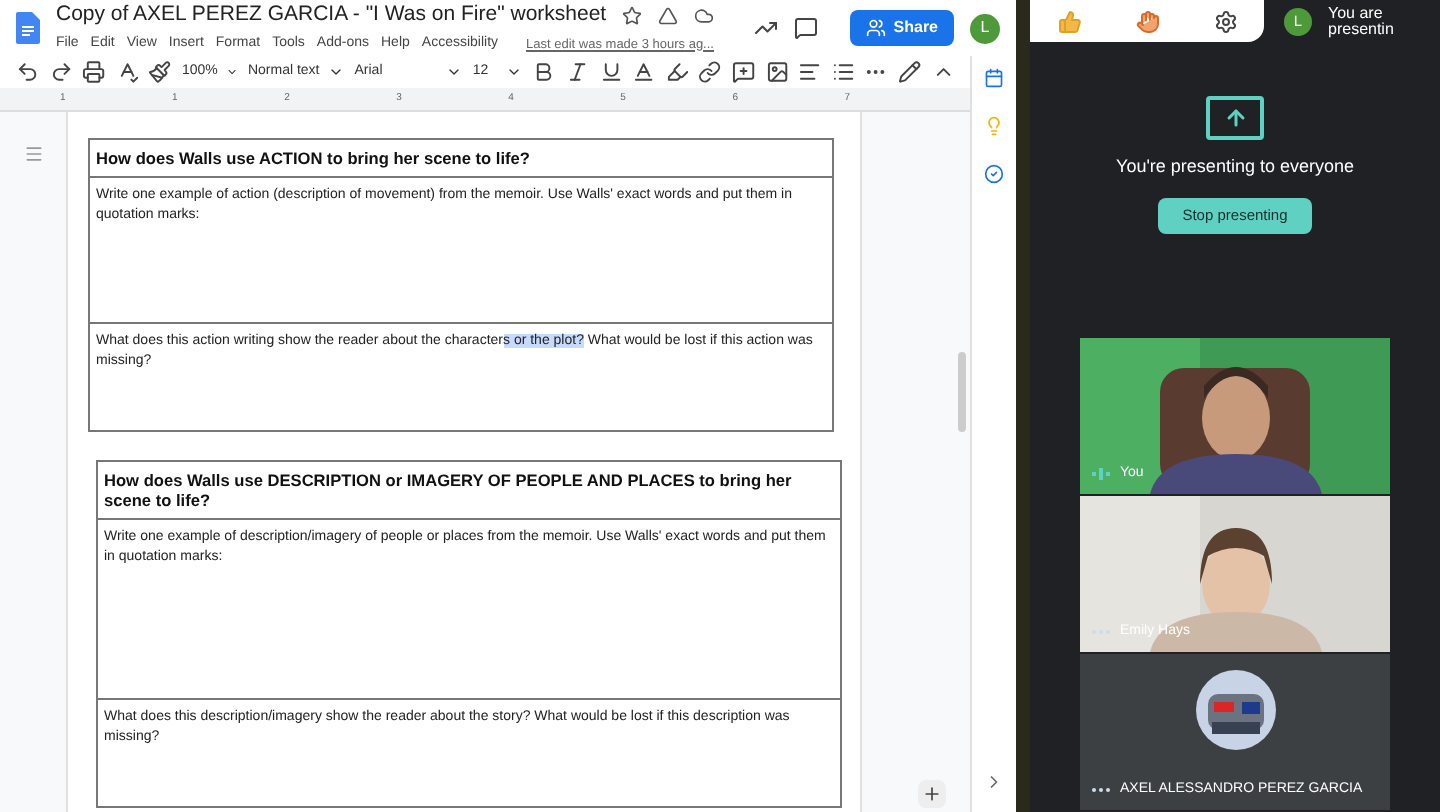 This screenshot has height=812, width=1440. I want to click on underline-icon, so click(611, 72).